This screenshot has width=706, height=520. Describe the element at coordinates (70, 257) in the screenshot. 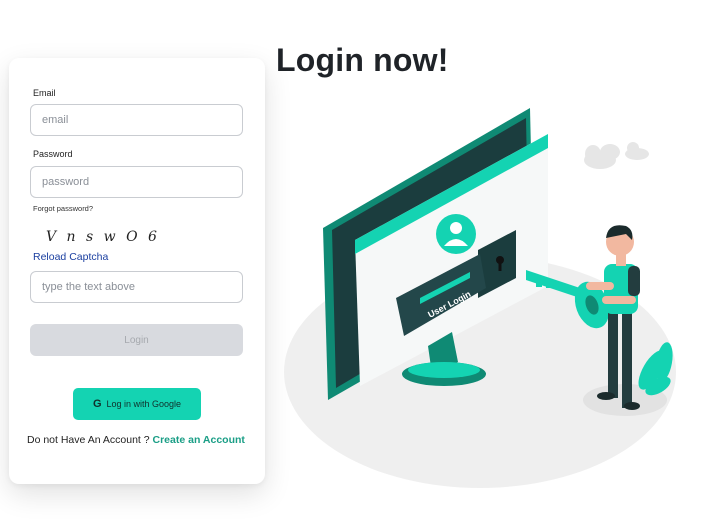

I see `reload-captcha-link: Reload Captcha` at that location.